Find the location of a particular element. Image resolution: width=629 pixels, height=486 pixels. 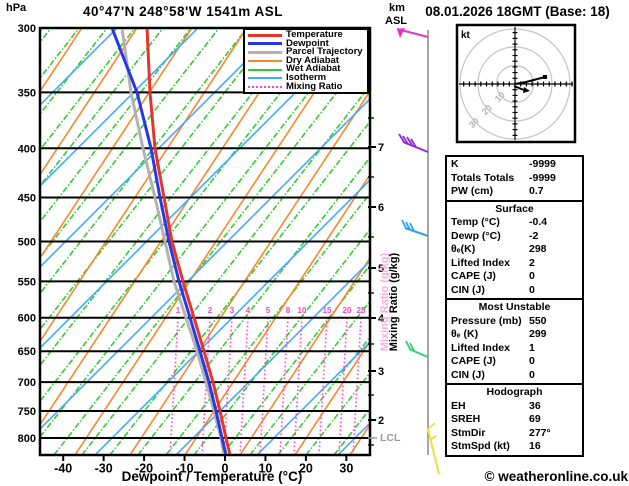

mixing-ratio-label: 1 is located at coordinates (178, 310).